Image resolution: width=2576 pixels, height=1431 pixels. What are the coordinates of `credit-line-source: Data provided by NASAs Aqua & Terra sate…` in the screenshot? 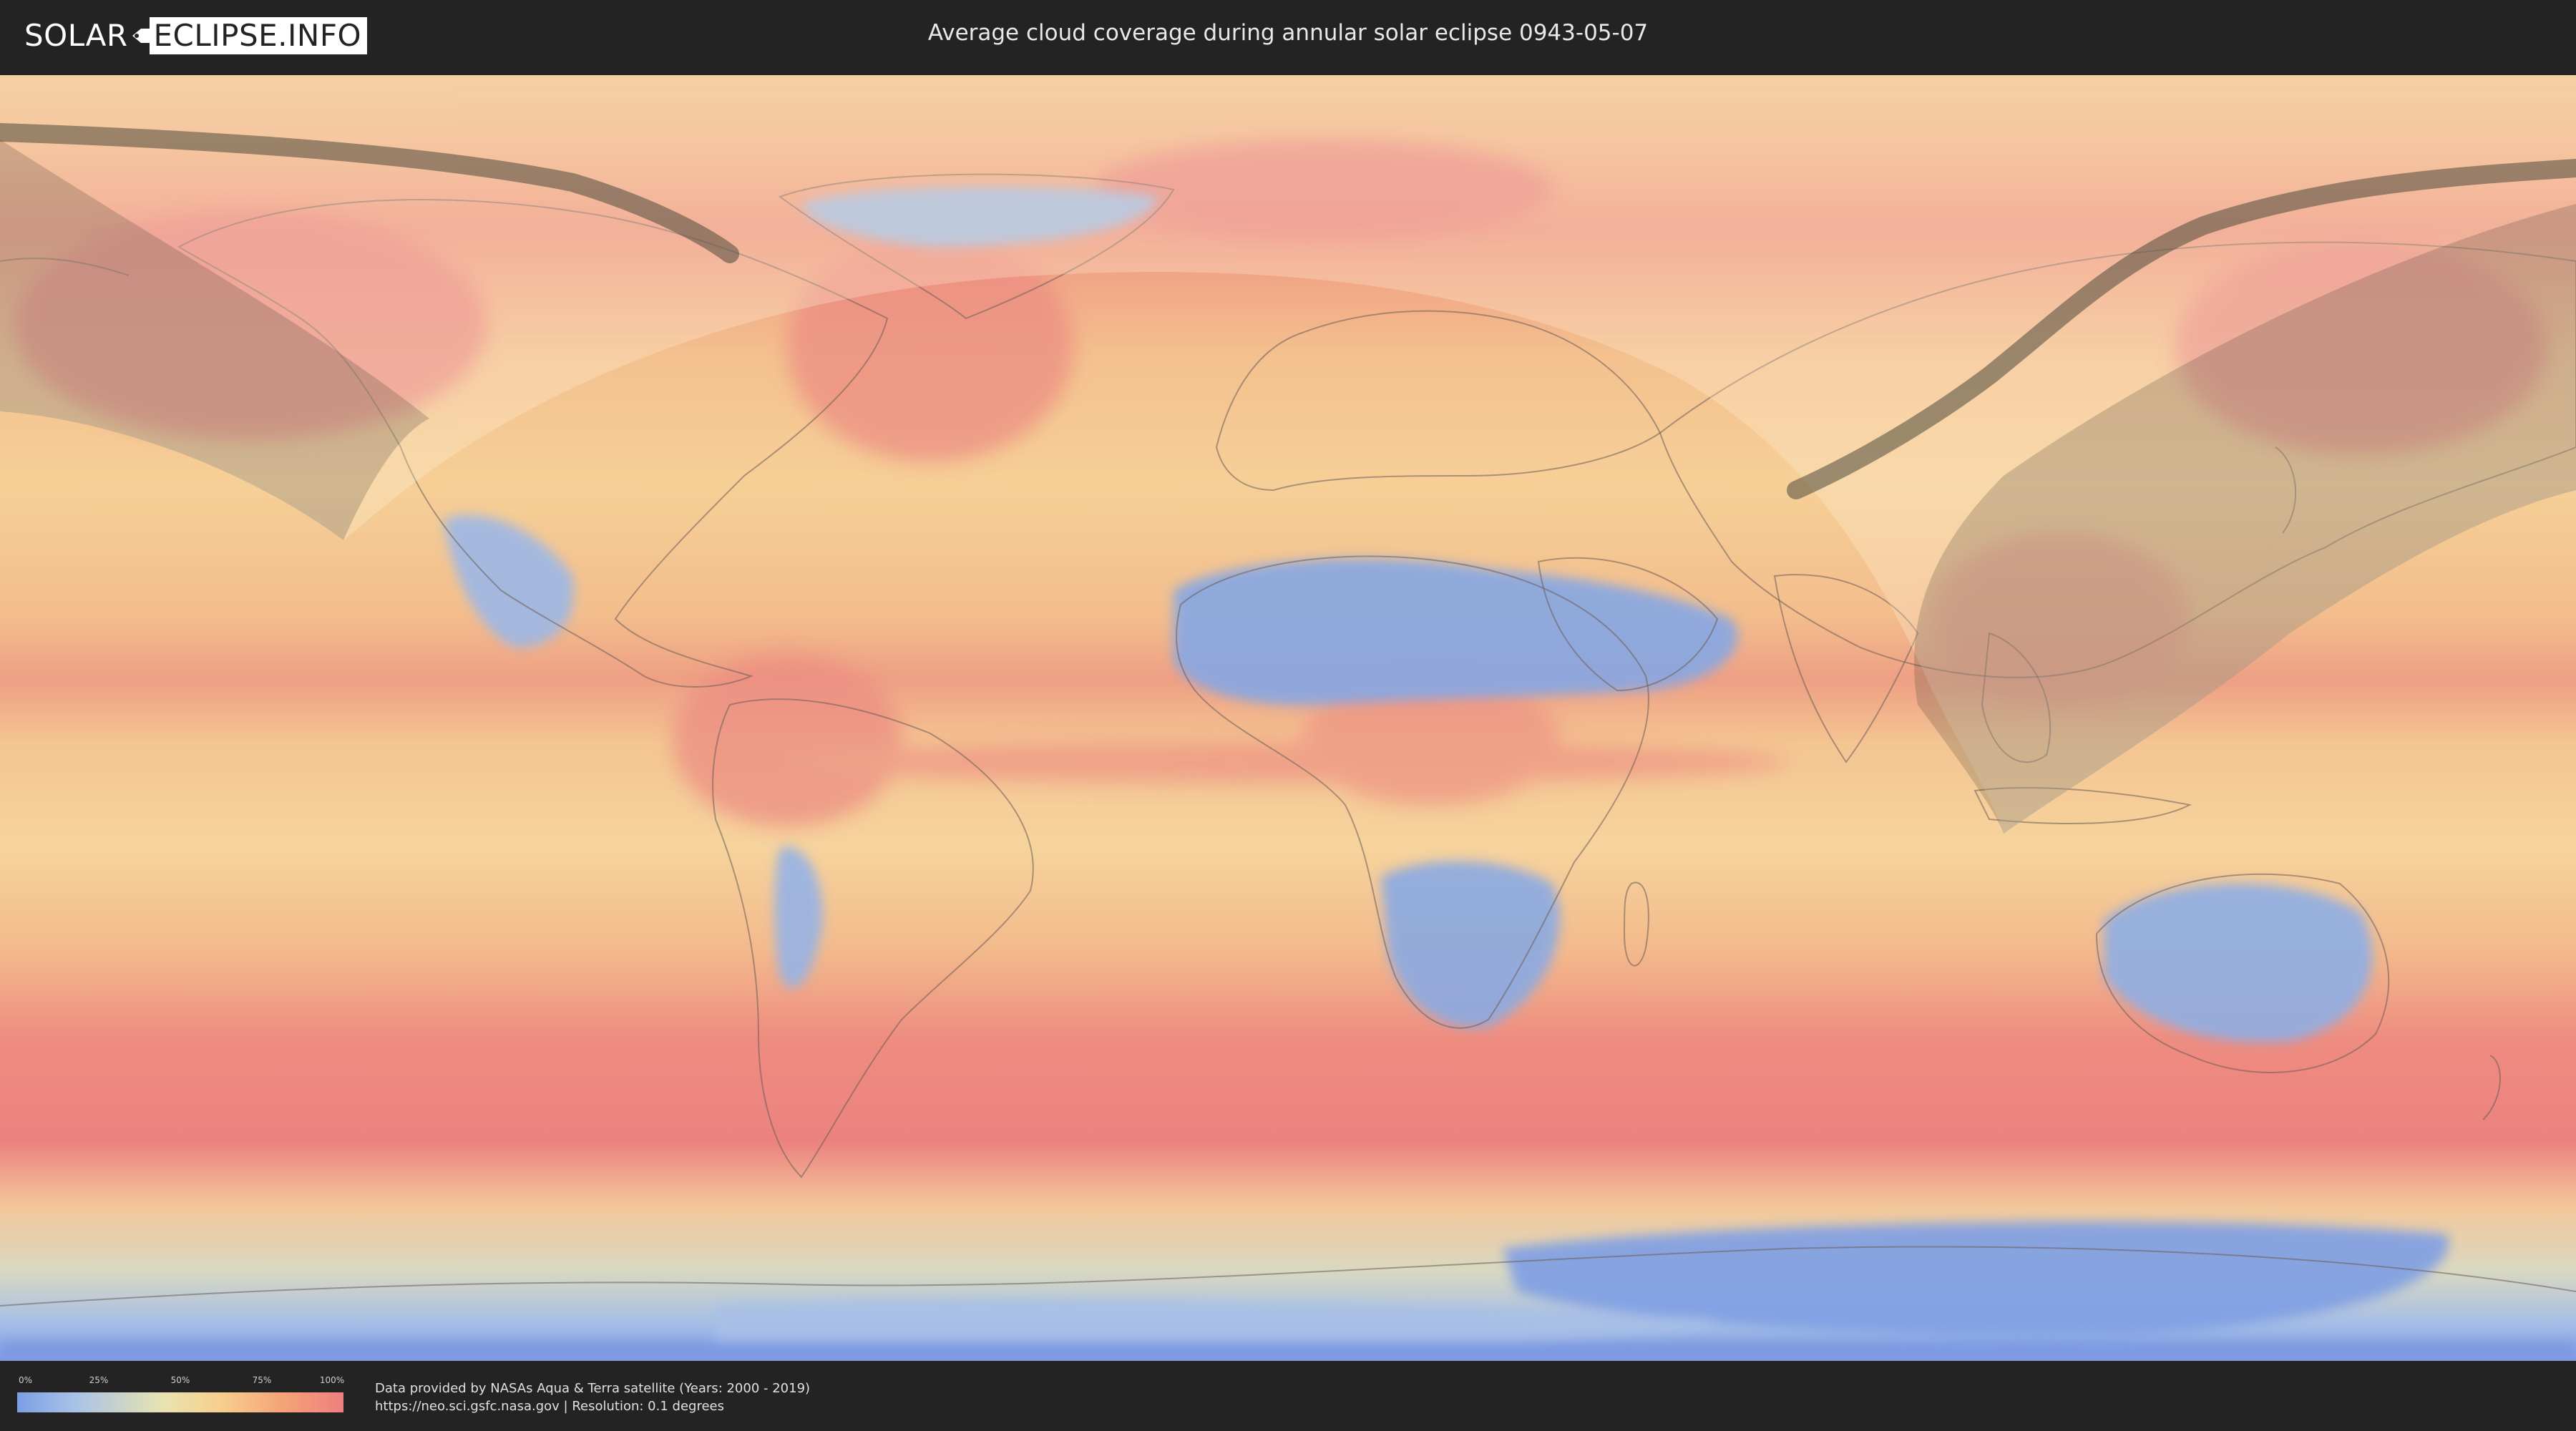 It's located at (593, 1388).